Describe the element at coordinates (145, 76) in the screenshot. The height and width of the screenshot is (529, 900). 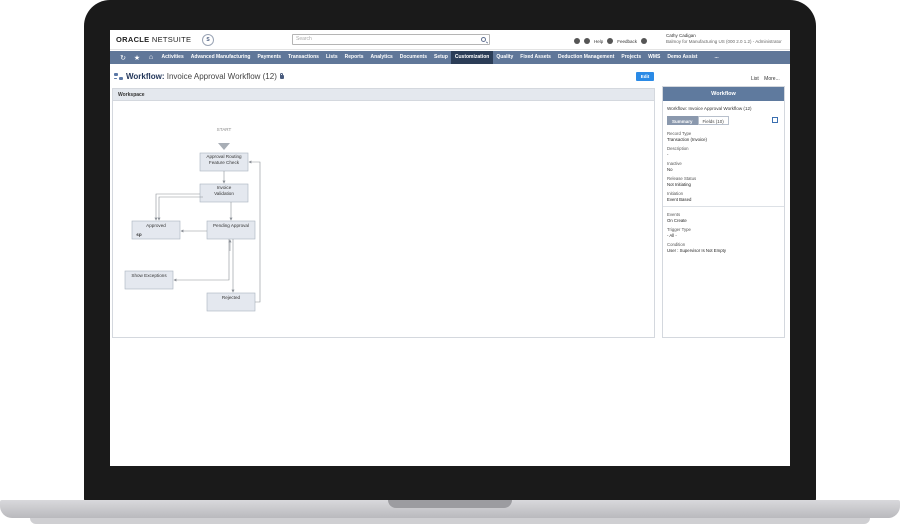
I see `page-title-label: Workflow:` at that location.